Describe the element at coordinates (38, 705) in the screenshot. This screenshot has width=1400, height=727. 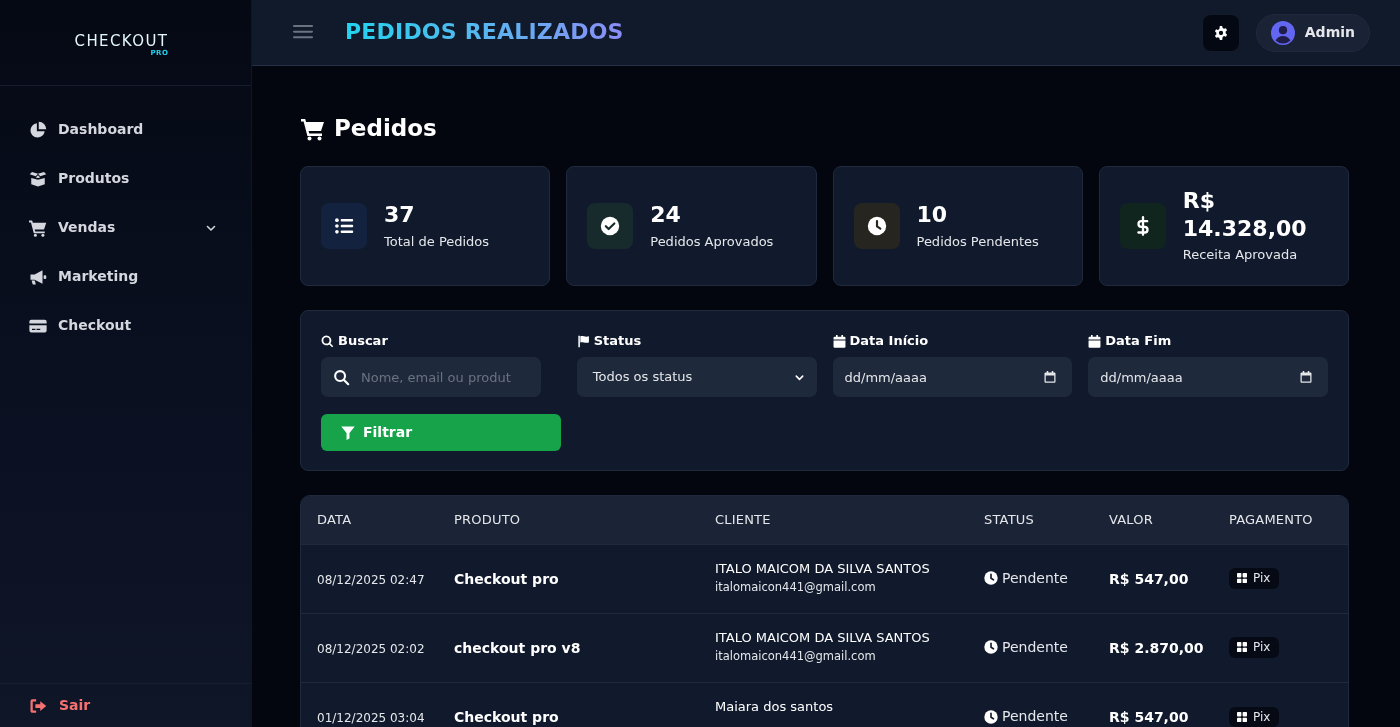
I see `sign-out-icon` at that location.